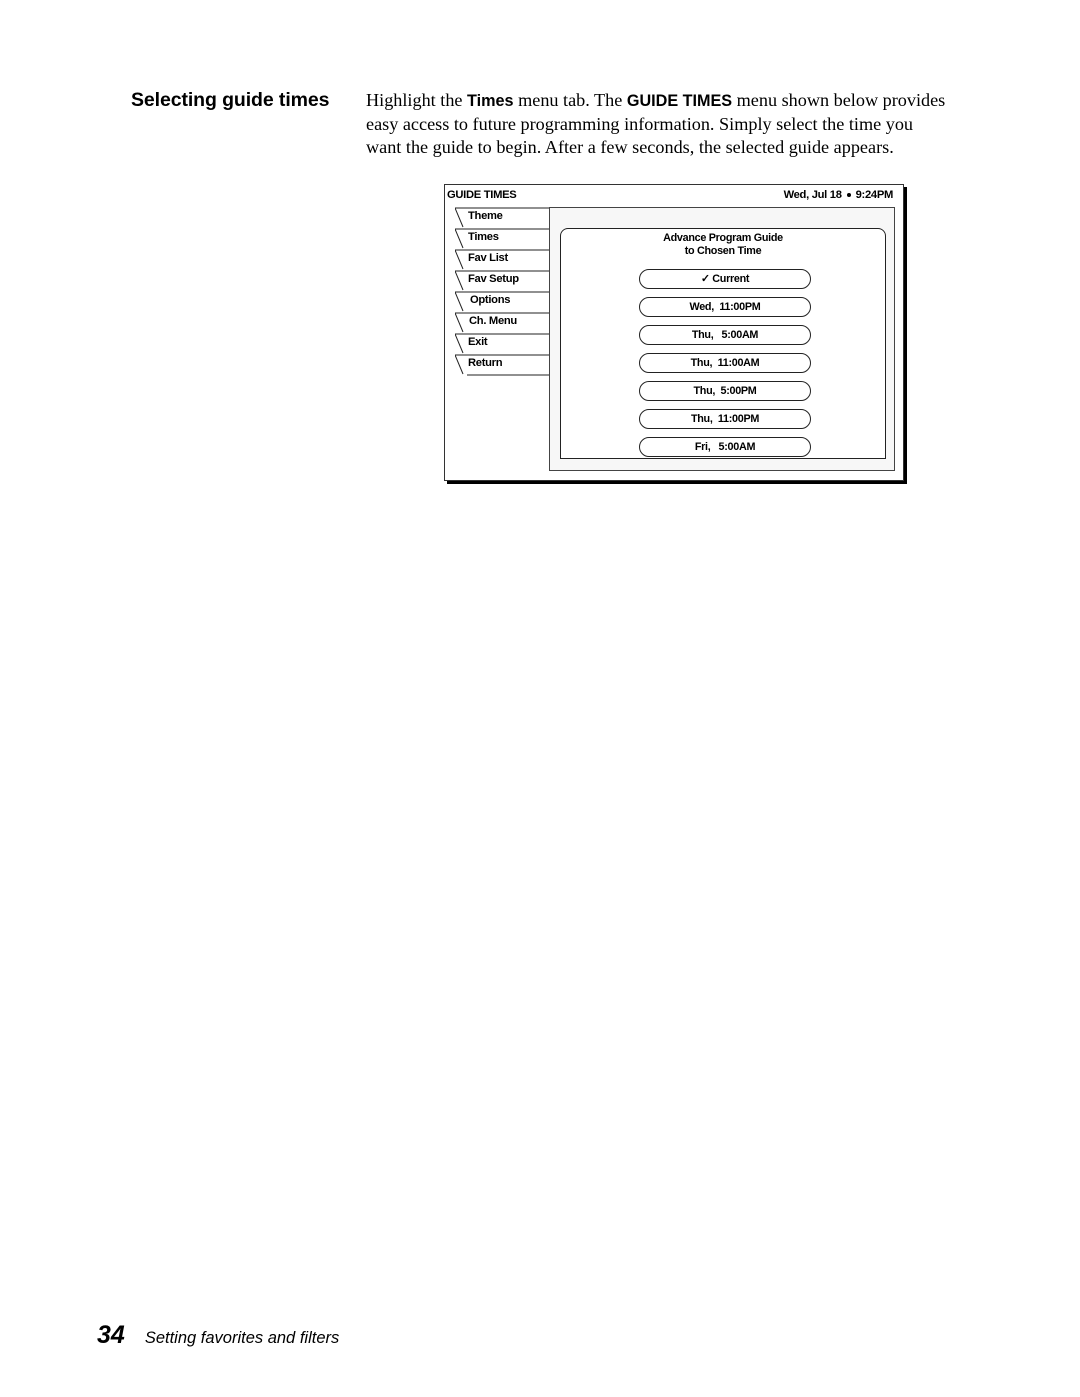  I want to click on menu-time: 9:24PM, so click(874, 195).